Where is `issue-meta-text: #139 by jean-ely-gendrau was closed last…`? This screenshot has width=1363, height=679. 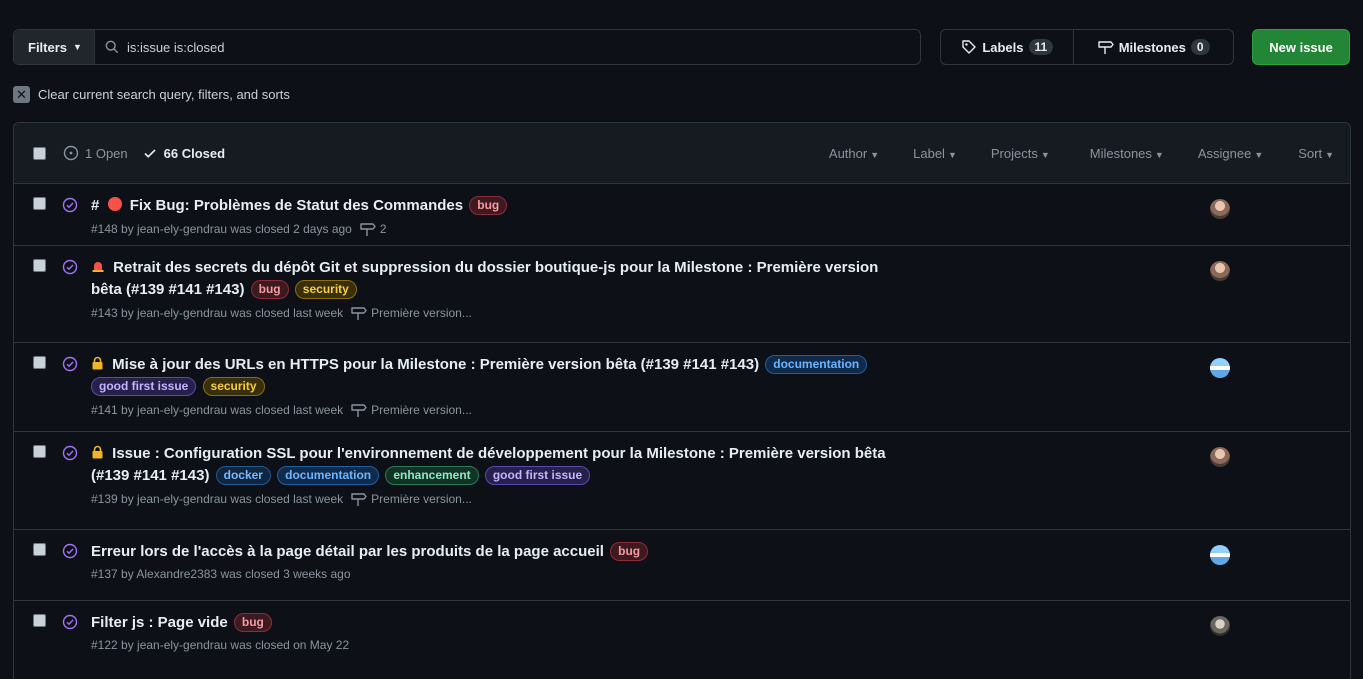 issue-meta-text: #139 by jean-ely-gendrau was closed last… is located at coordinates (217, 499).